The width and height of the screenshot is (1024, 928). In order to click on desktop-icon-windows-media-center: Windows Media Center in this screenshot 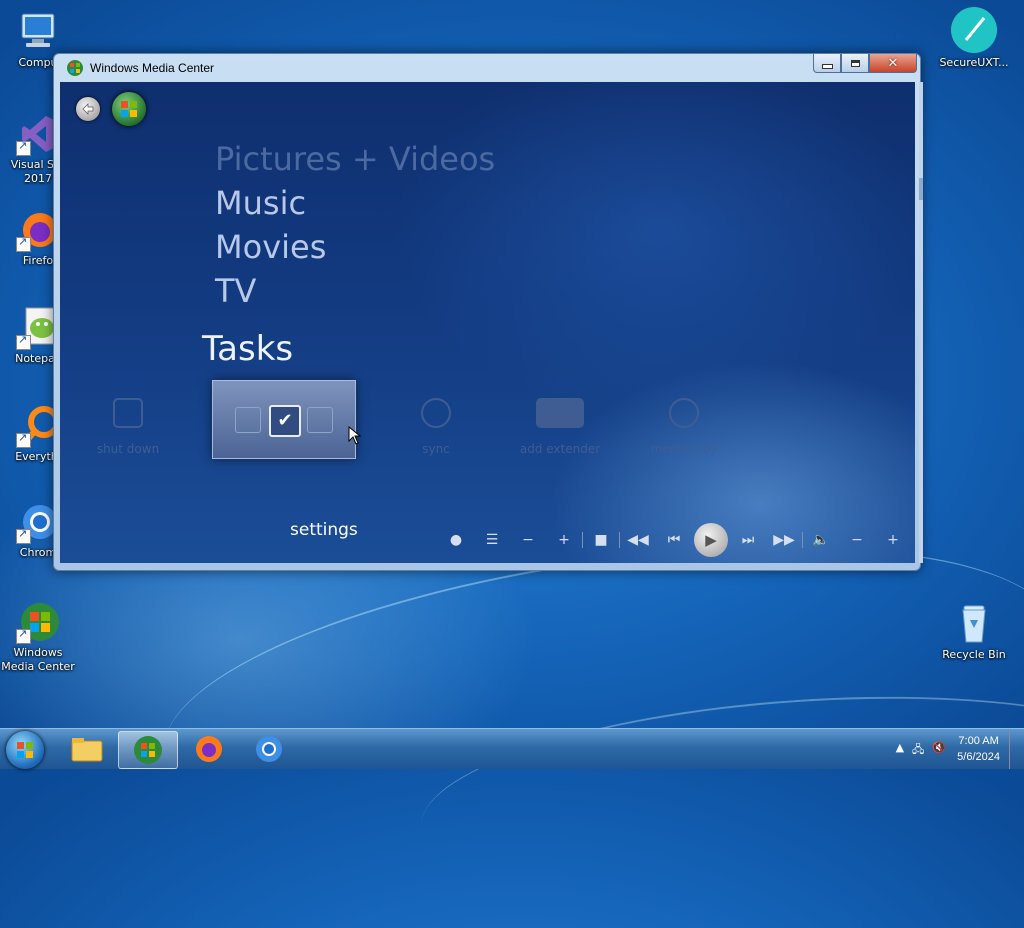, I will do `click(38, 637)`.